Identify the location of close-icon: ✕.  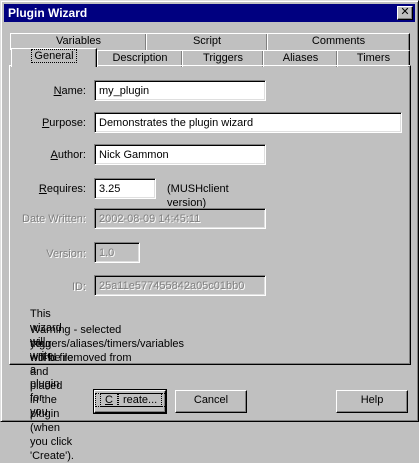
(405, 13).